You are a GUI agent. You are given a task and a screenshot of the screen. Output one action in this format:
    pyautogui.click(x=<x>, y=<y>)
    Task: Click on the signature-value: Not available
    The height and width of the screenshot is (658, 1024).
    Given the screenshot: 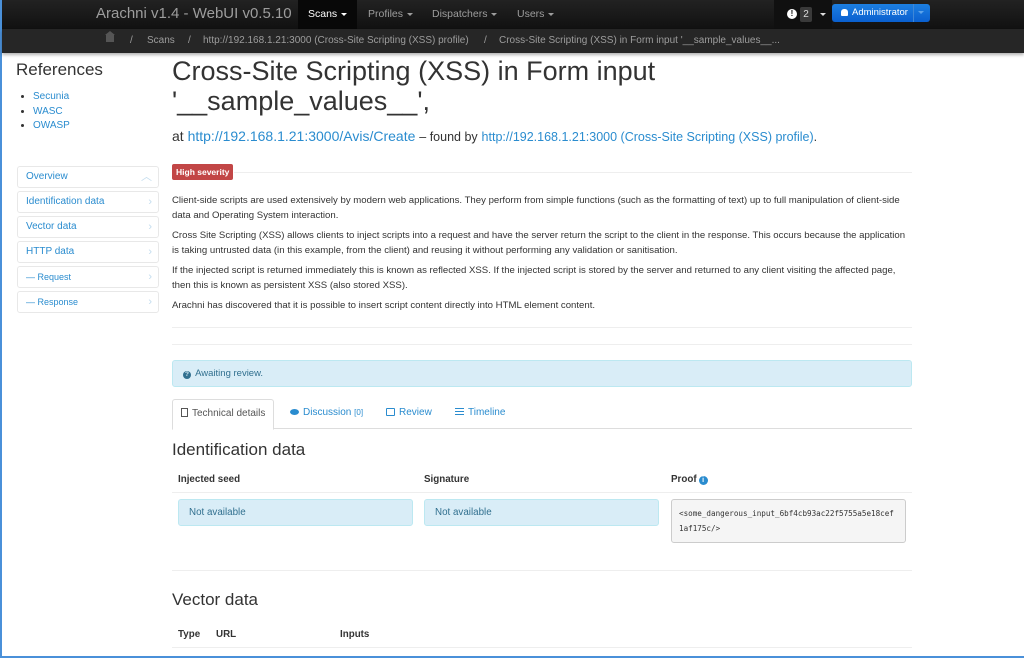 What is the action you would take?
    pyautogui.click(x=541, y=512)
    